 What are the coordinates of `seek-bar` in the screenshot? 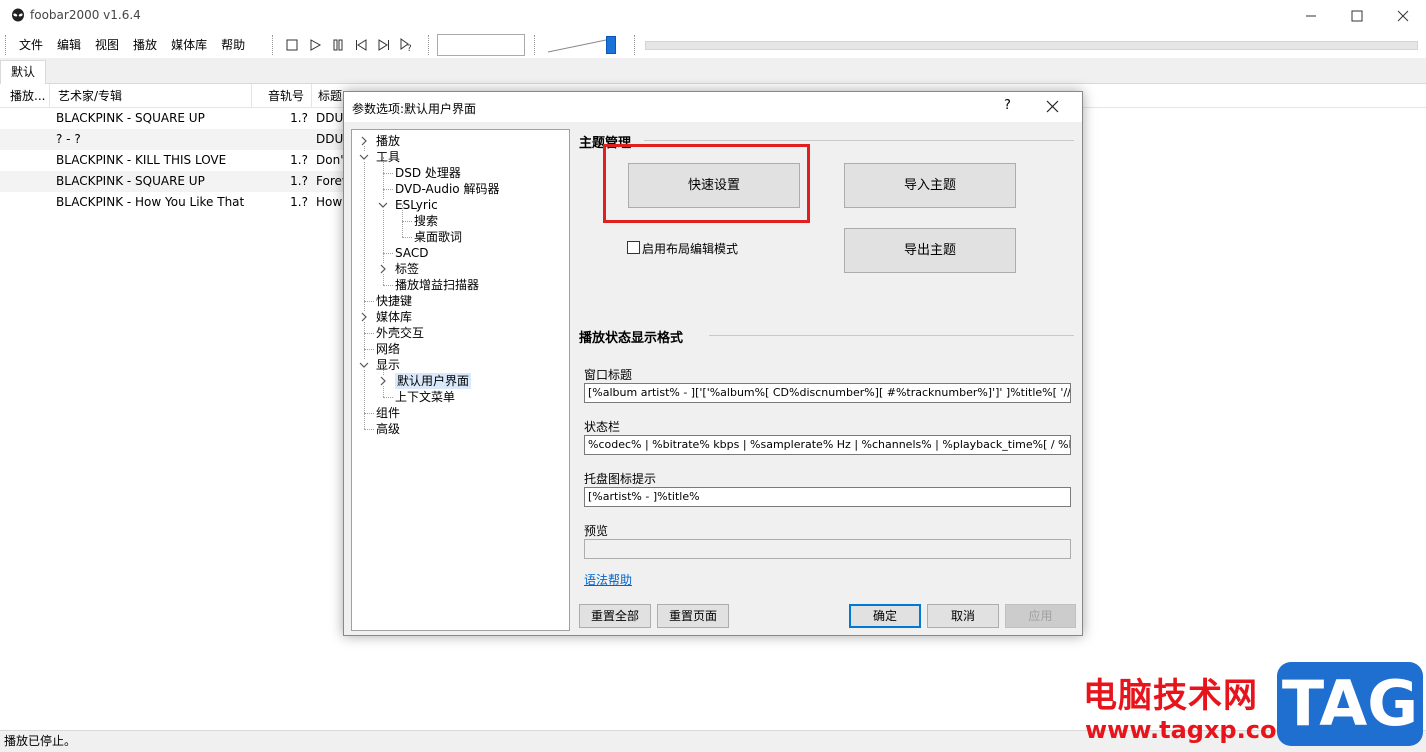 It's located at (1031, 45).